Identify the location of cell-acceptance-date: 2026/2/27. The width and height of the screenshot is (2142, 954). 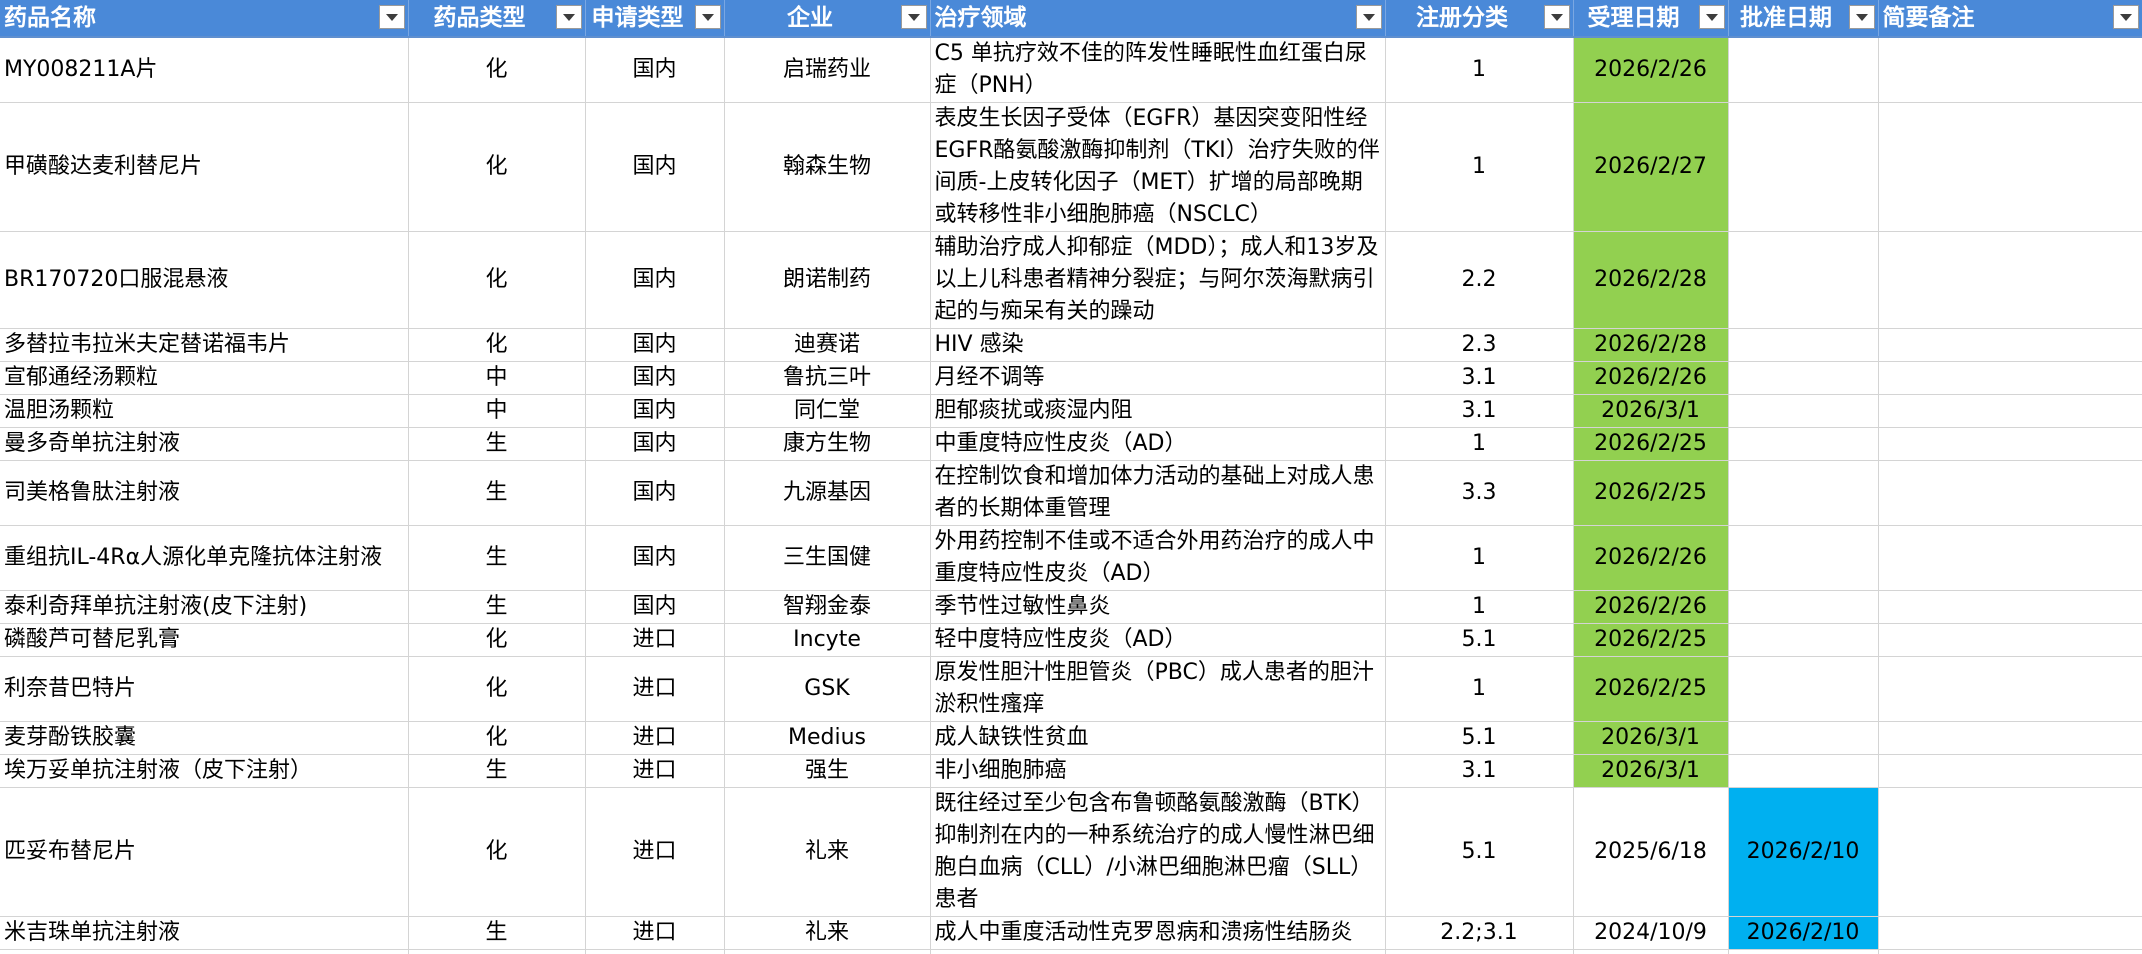
(1651, 167).